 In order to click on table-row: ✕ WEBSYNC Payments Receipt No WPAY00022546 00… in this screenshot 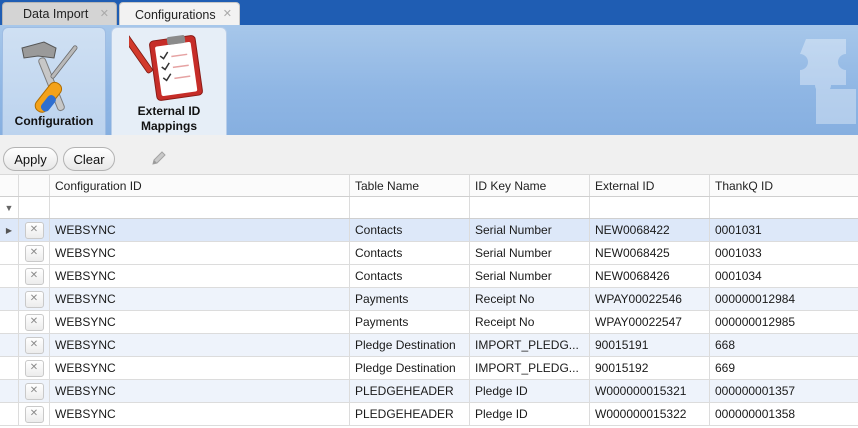, I will do `click(429, 299)`.